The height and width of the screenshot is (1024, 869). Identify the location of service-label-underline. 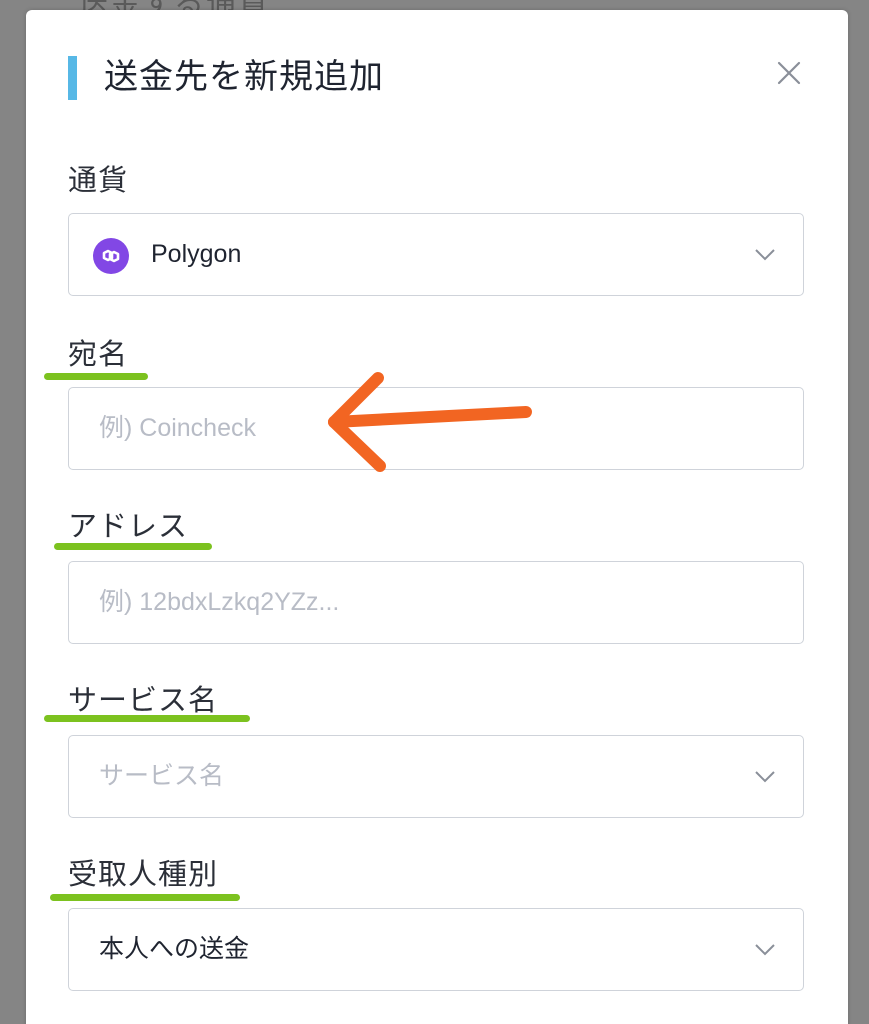
(147, 718).